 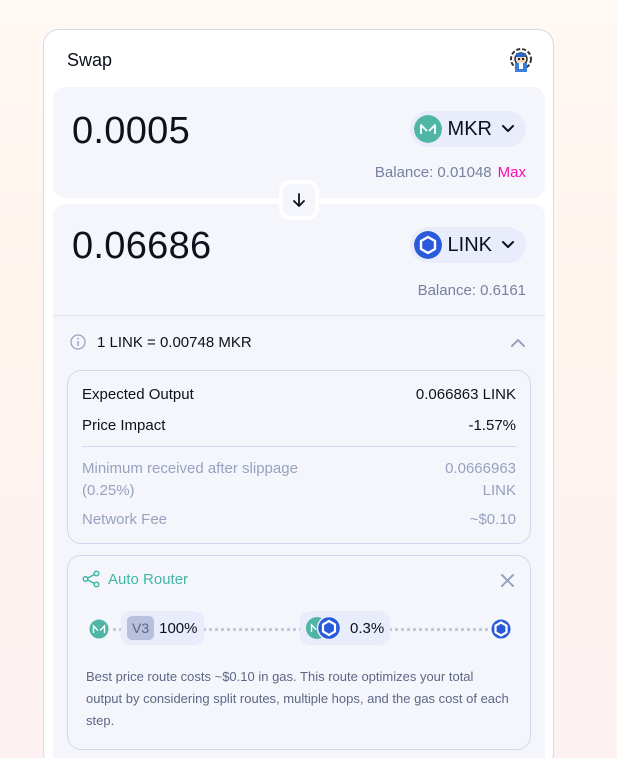 I want to click on close-icon, so click(x=507, y=580).